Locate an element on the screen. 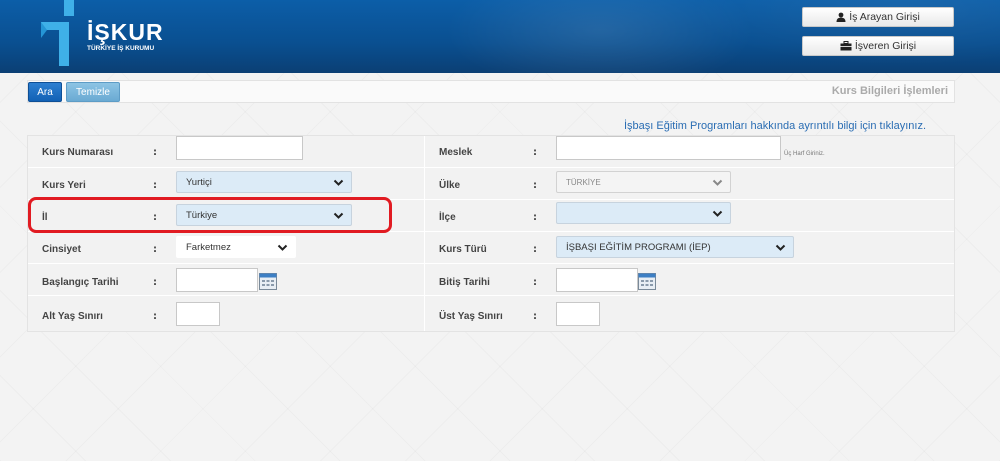 Image resolution: width=1000 pixels, height=461 pixels. profession-hint: Üç Harf Giriniz. is located at coordinates (804, 154).